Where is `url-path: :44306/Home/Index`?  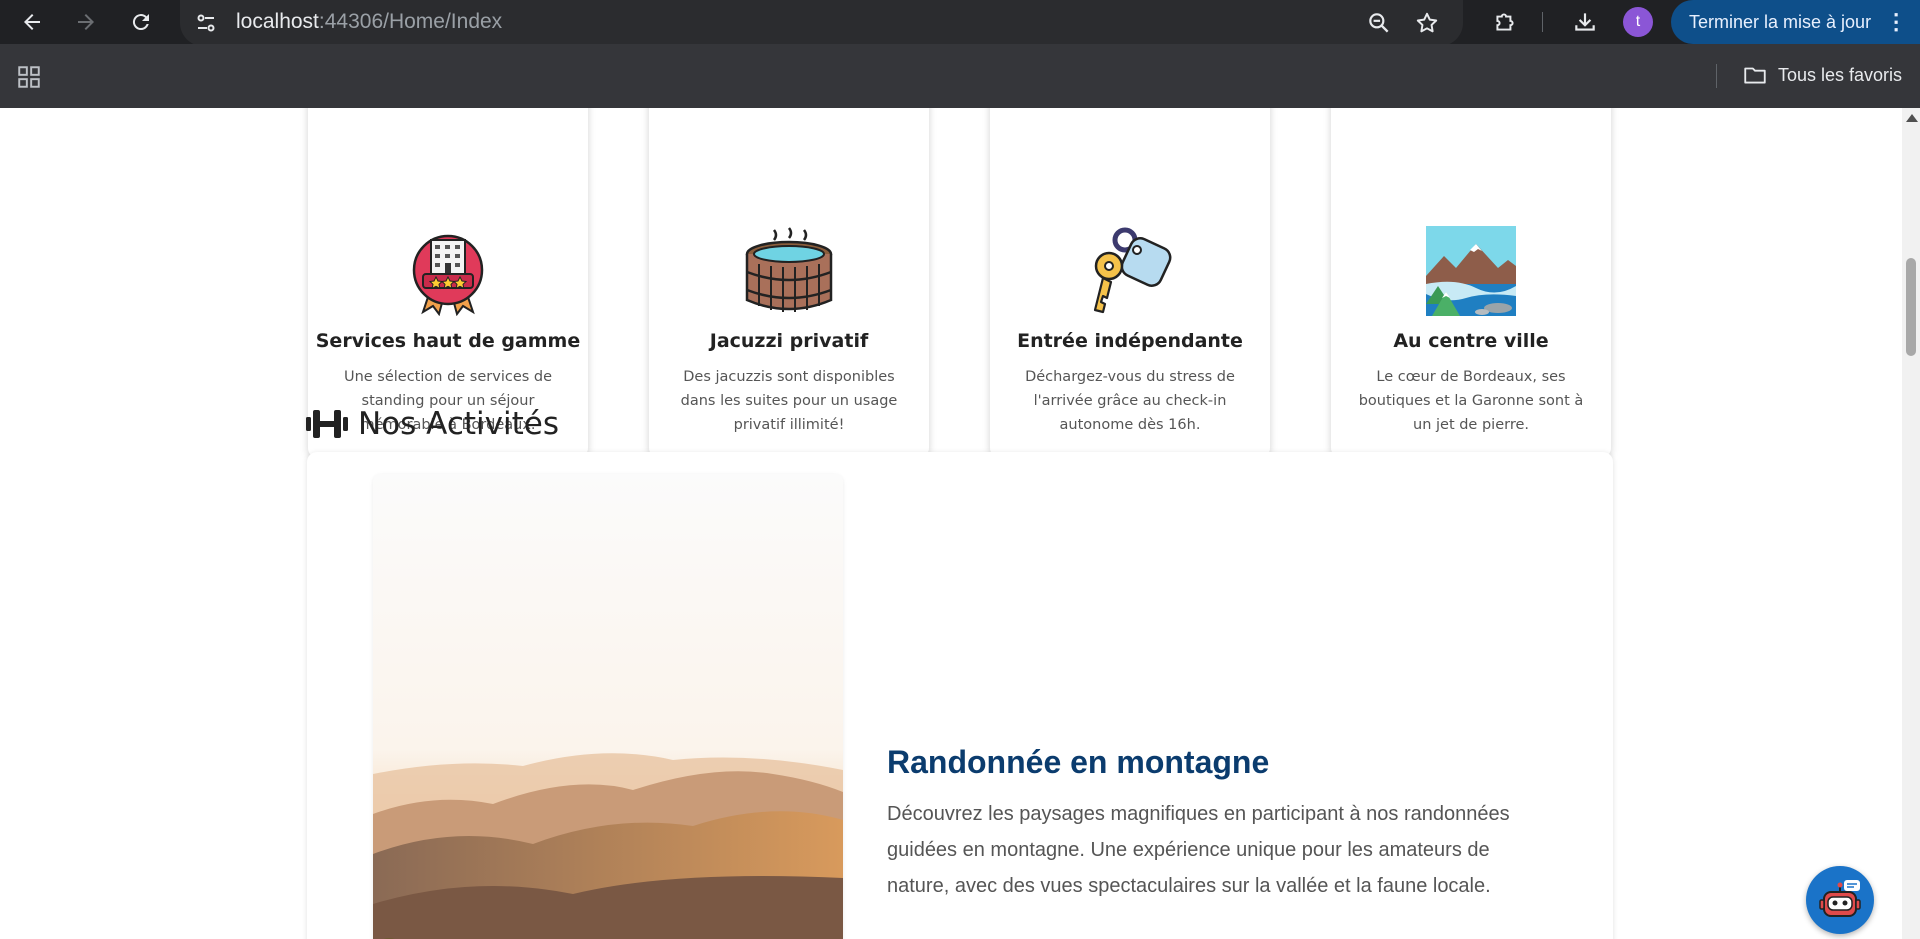 url-path: :44306/Home/Index is located at coordinates (410, 21).